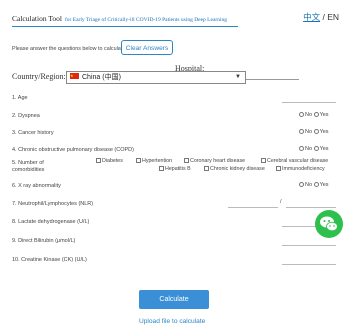 The width and height of the screenshot is (349, 333). I want to click on dyspnea-yes-radio, so click(316, 114).